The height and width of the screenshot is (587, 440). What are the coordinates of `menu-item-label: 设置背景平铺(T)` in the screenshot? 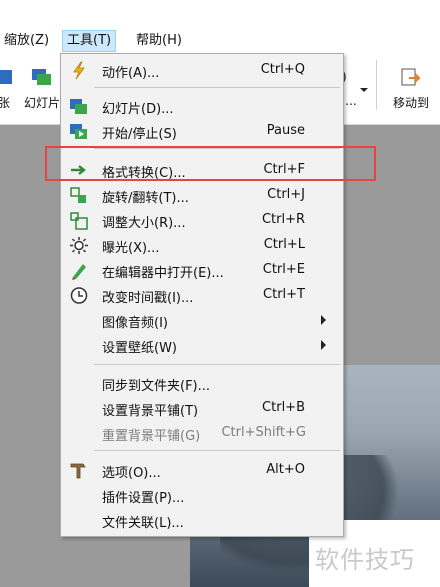 It's located at (150, 411).